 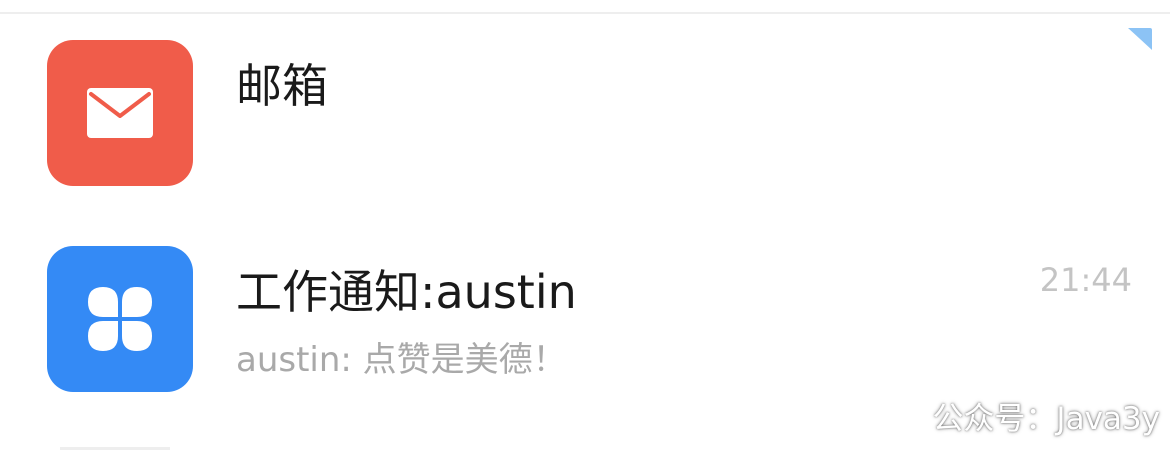 I want to click on clover-icon, so click(x=120, y=319).